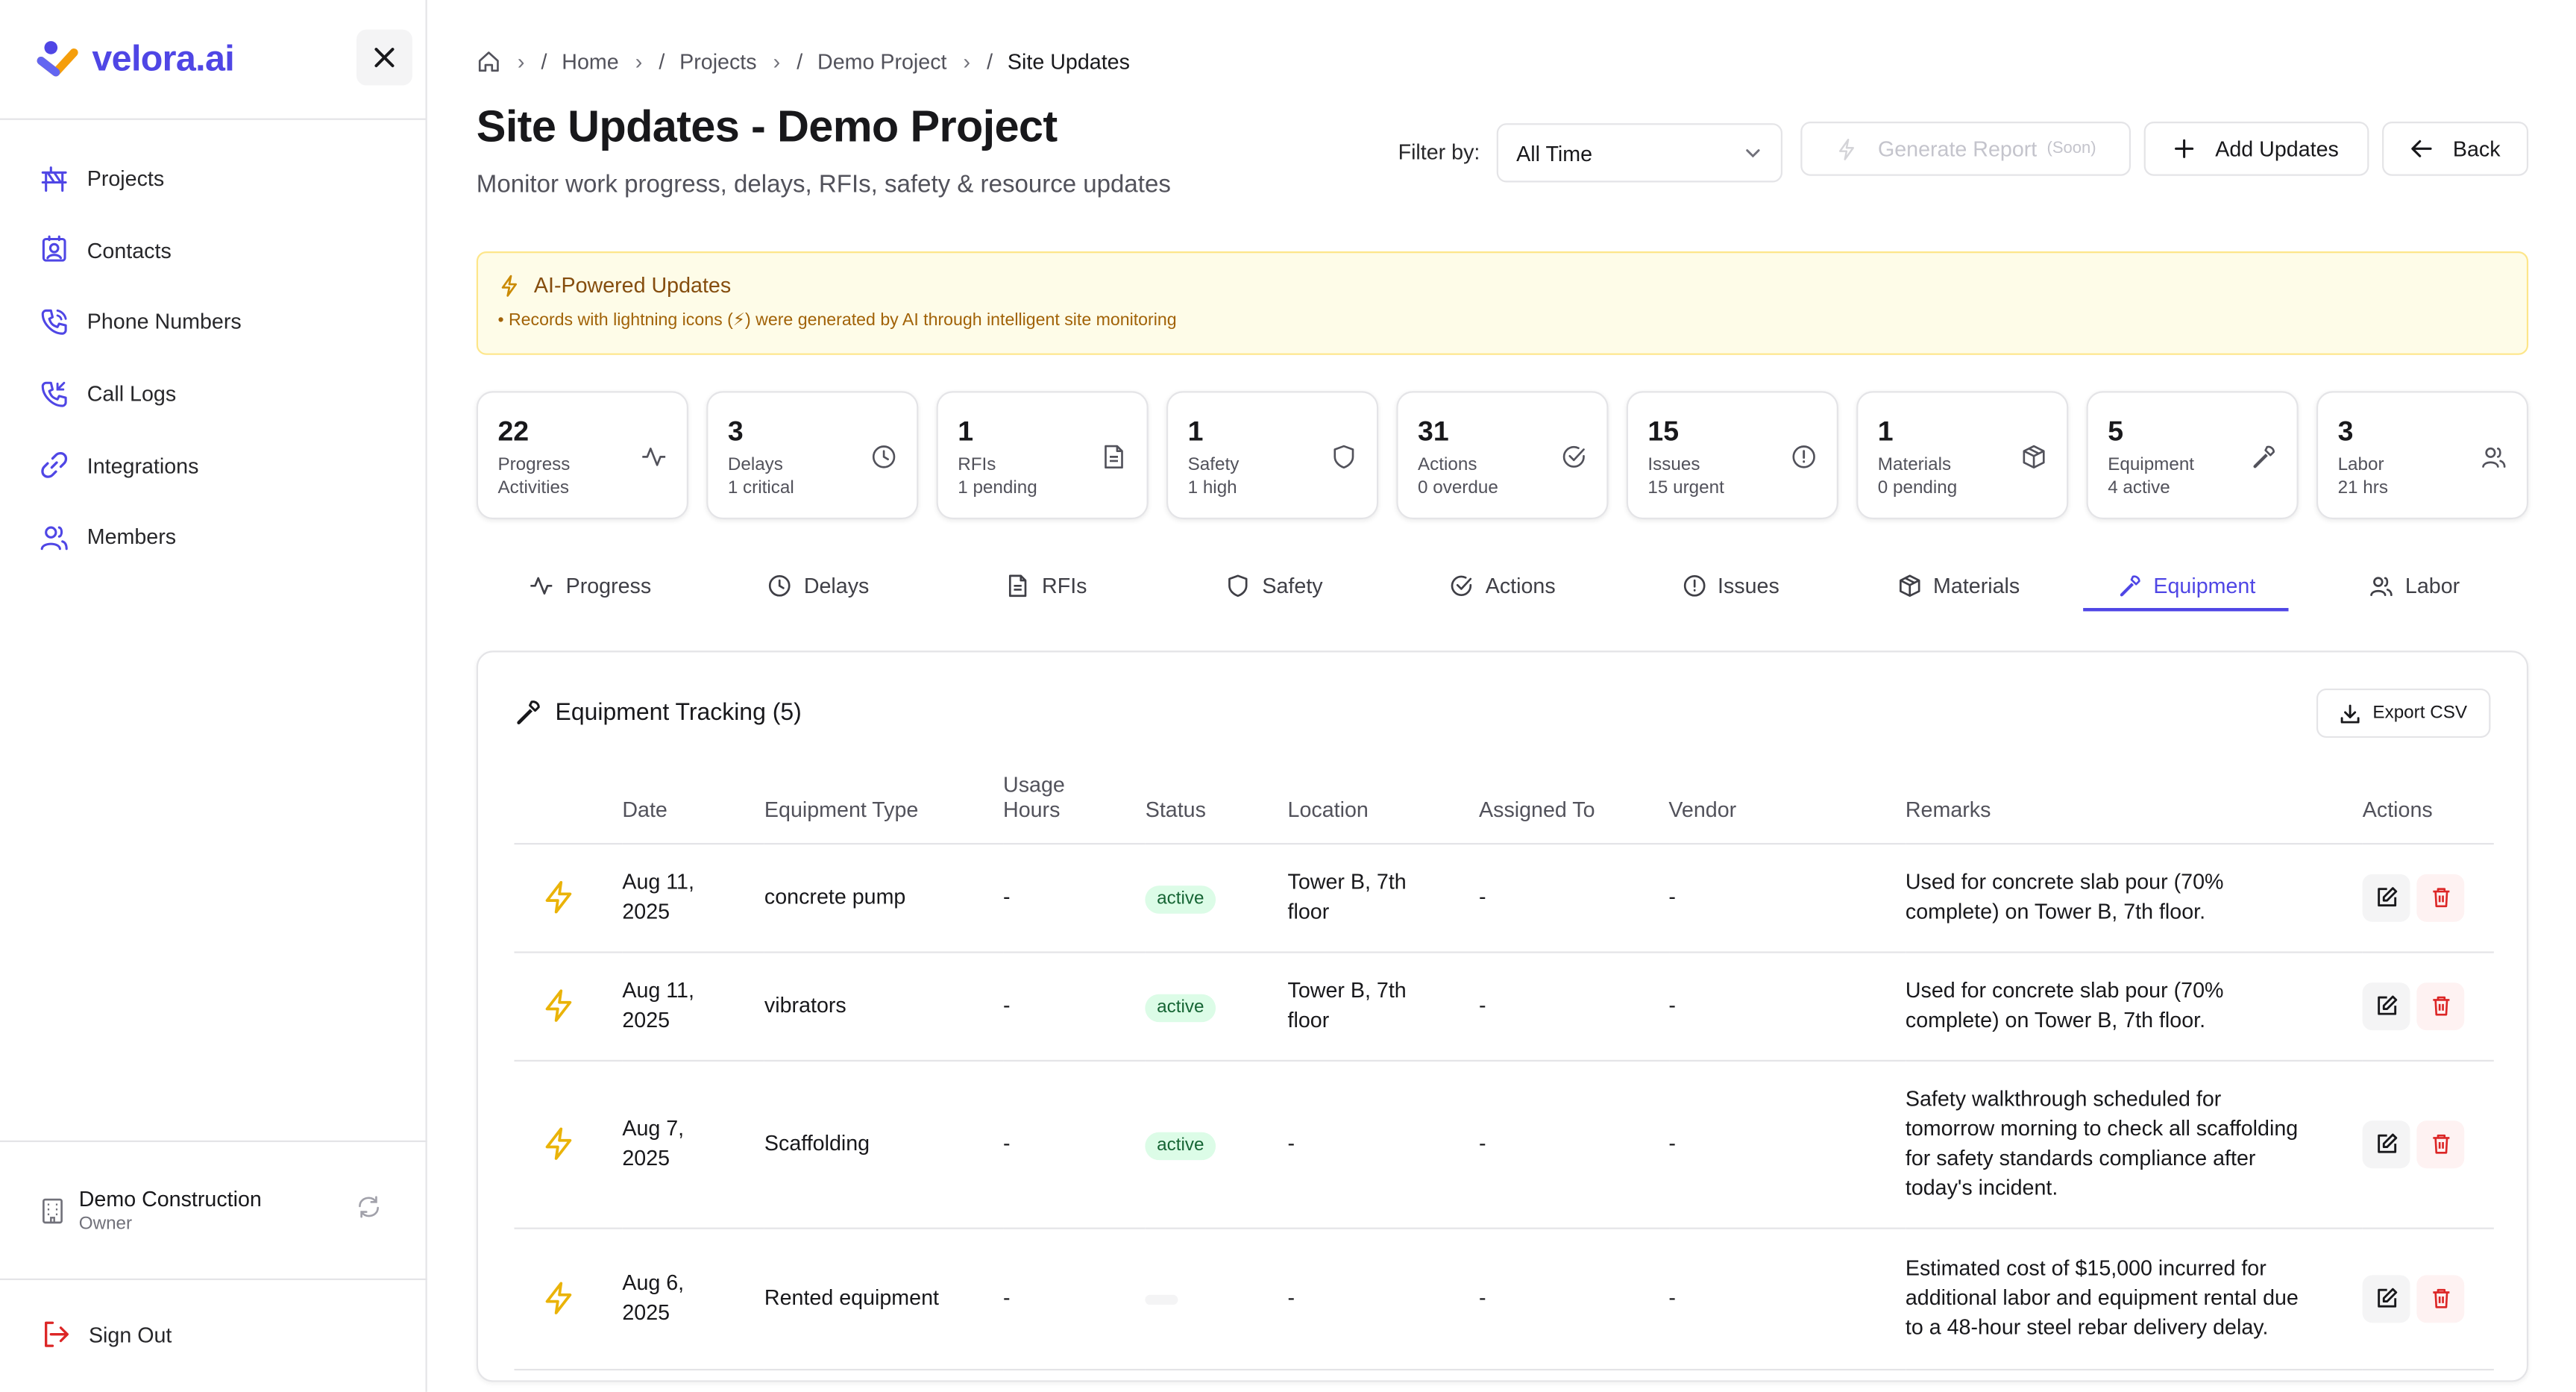 This screenshot has width=2576, height=1392. I want to click on stat-card-materials: 1 Materials 0 pending, so click(1963, 455).